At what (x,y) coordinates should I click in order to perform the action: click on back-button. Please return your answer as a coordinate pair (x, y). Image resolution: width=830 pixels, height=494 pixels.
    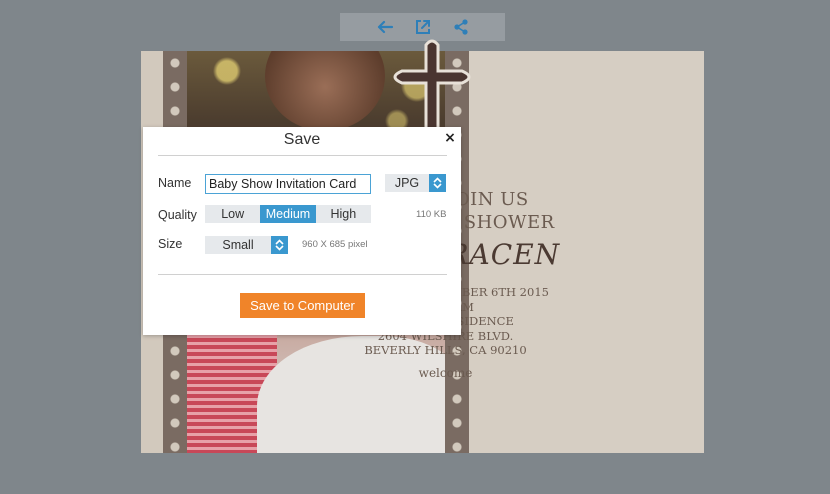
    Looking at the image, I should click on (385, 27).